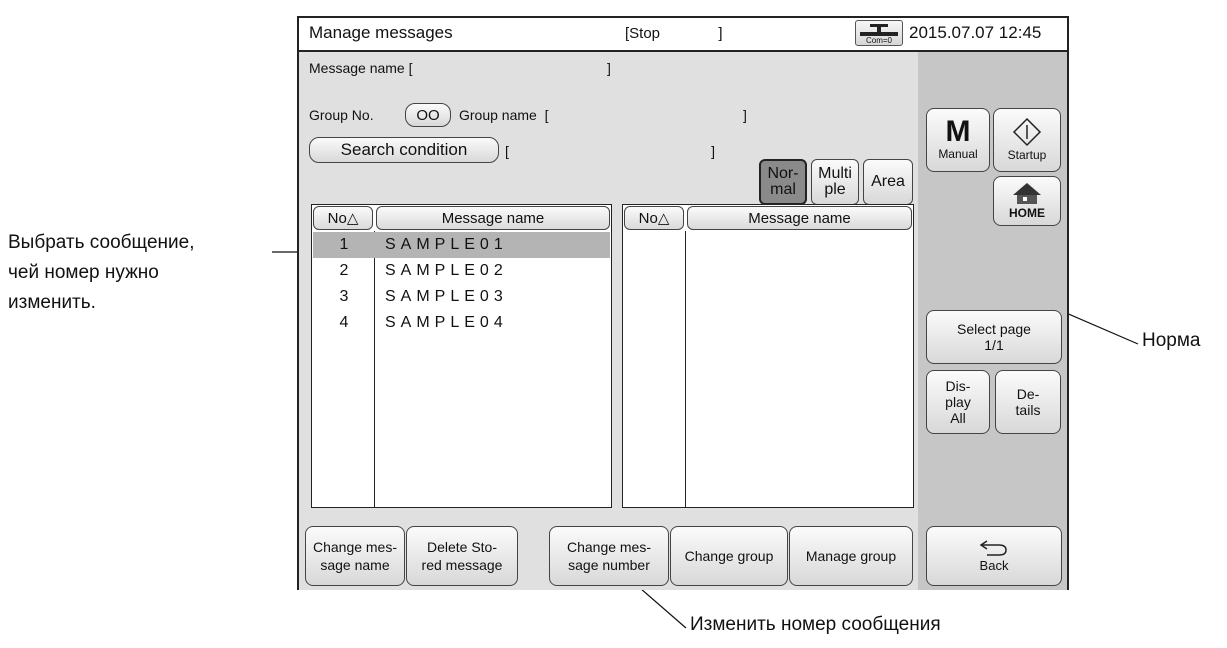 The width and height of the screenshot is (1227, 648). I want to click on select-page-label: Select page, so click(994, 329).